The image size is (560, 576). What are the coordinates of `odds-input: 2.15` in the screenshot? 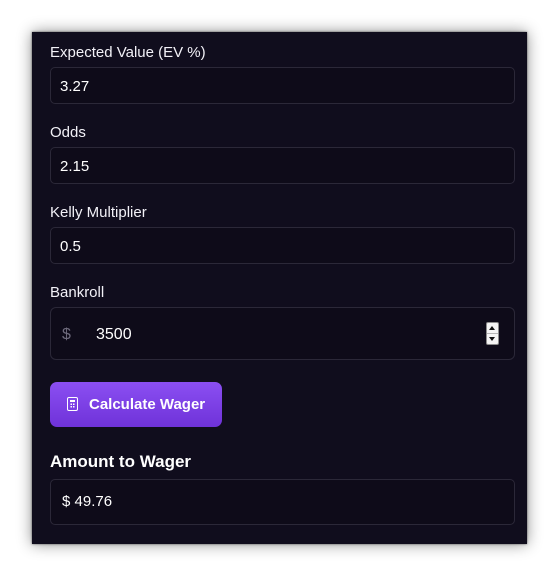 It's located at (282, 165).